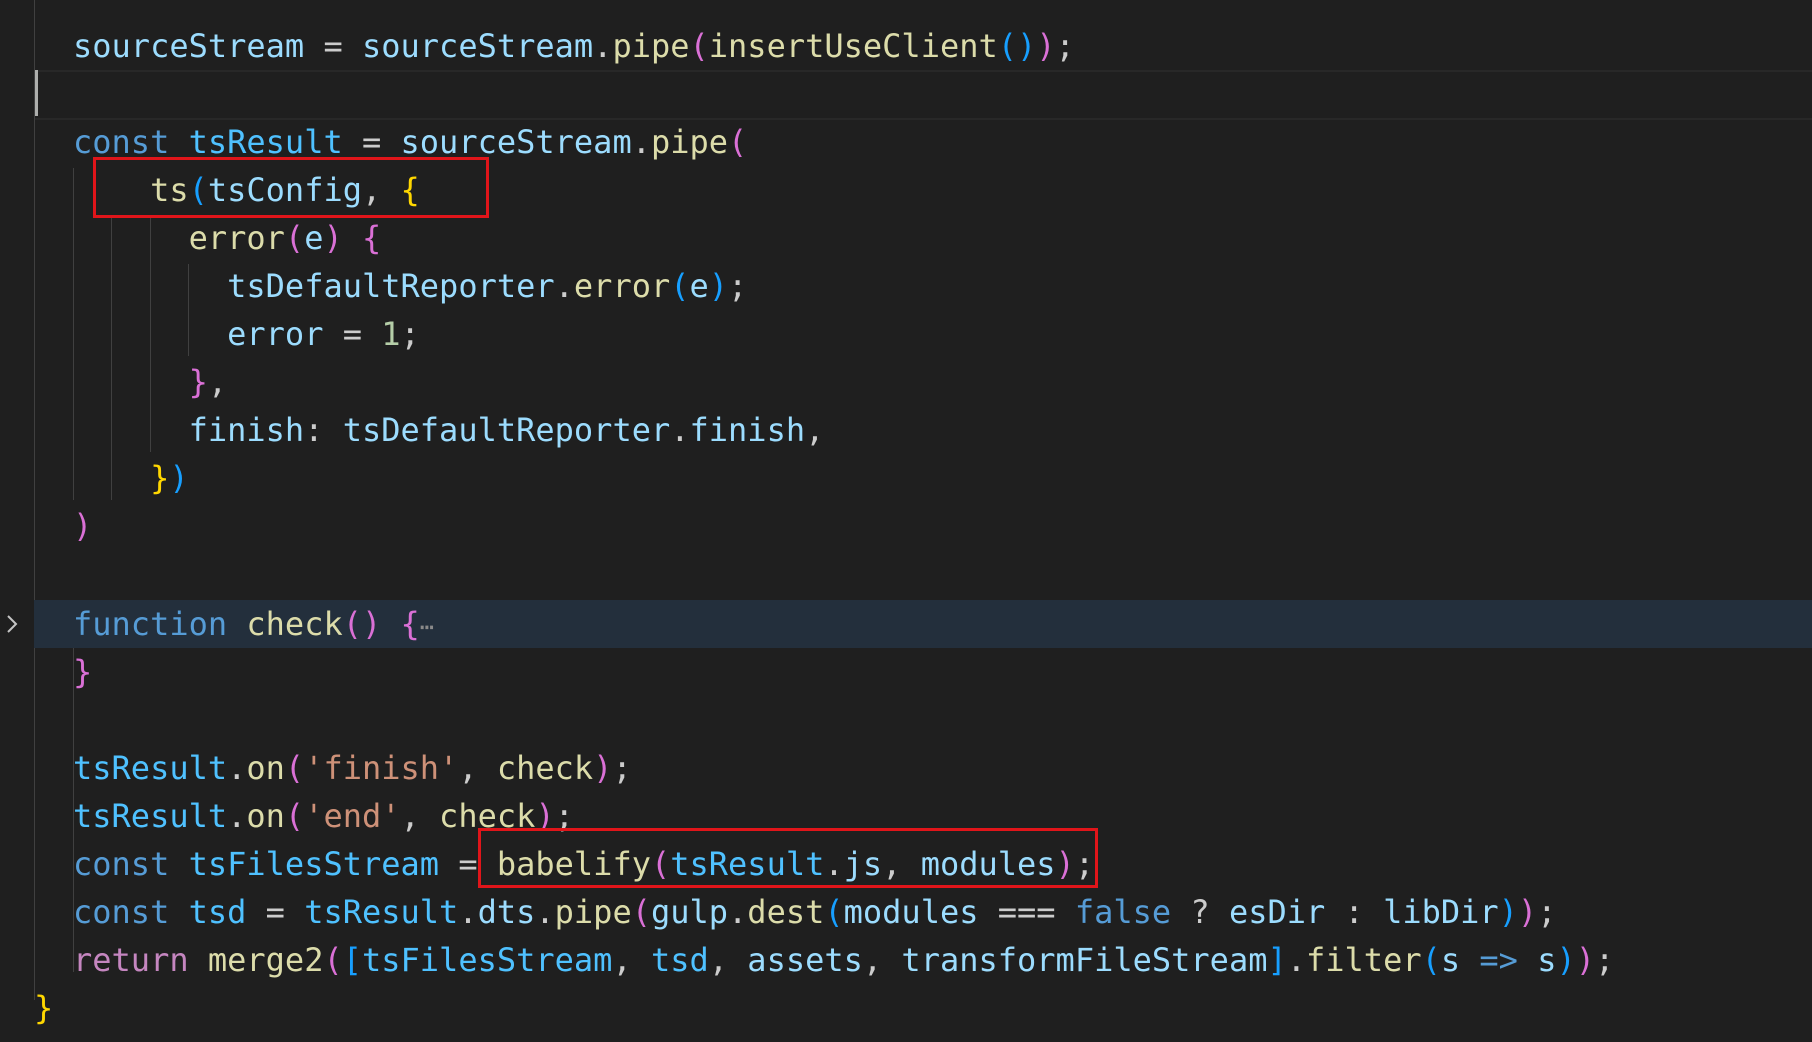 Image resolution: width=1812 pixels, height=1042 pixels. I want to click on folded-code-line: function check() {⋯, so click(923, 624).